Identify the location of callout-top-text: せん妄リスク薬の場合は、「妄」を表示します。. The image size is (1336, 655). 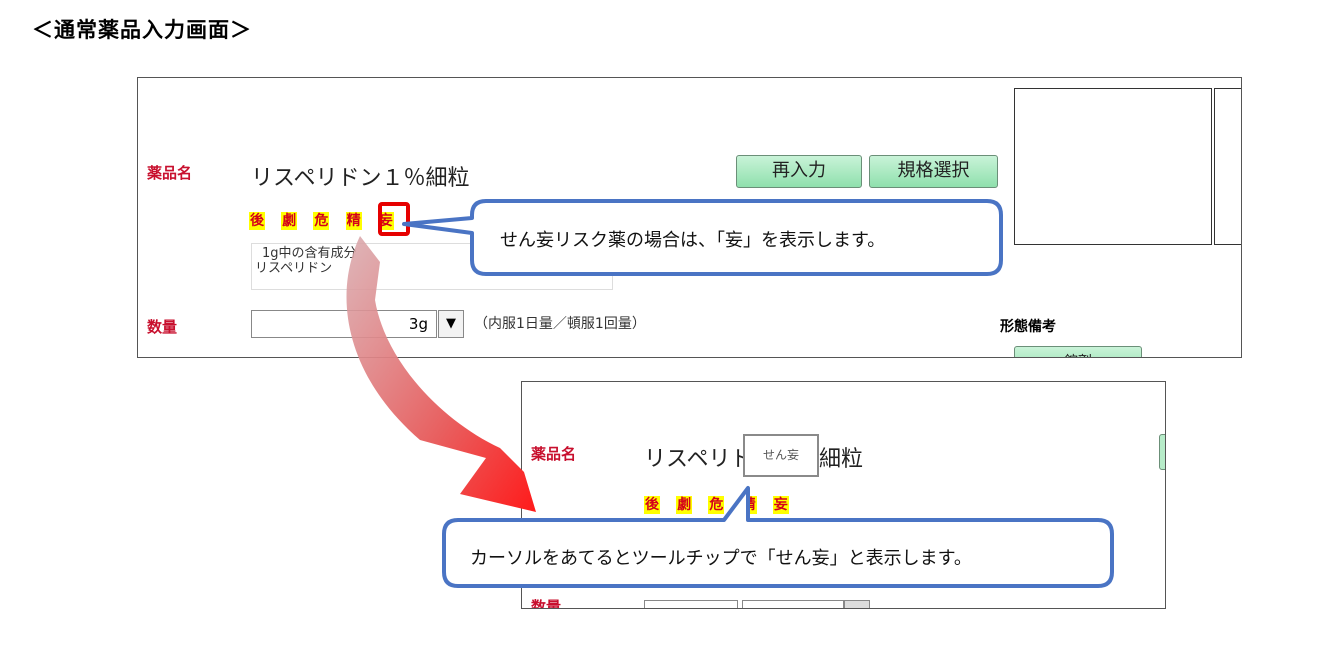
(693, 240).